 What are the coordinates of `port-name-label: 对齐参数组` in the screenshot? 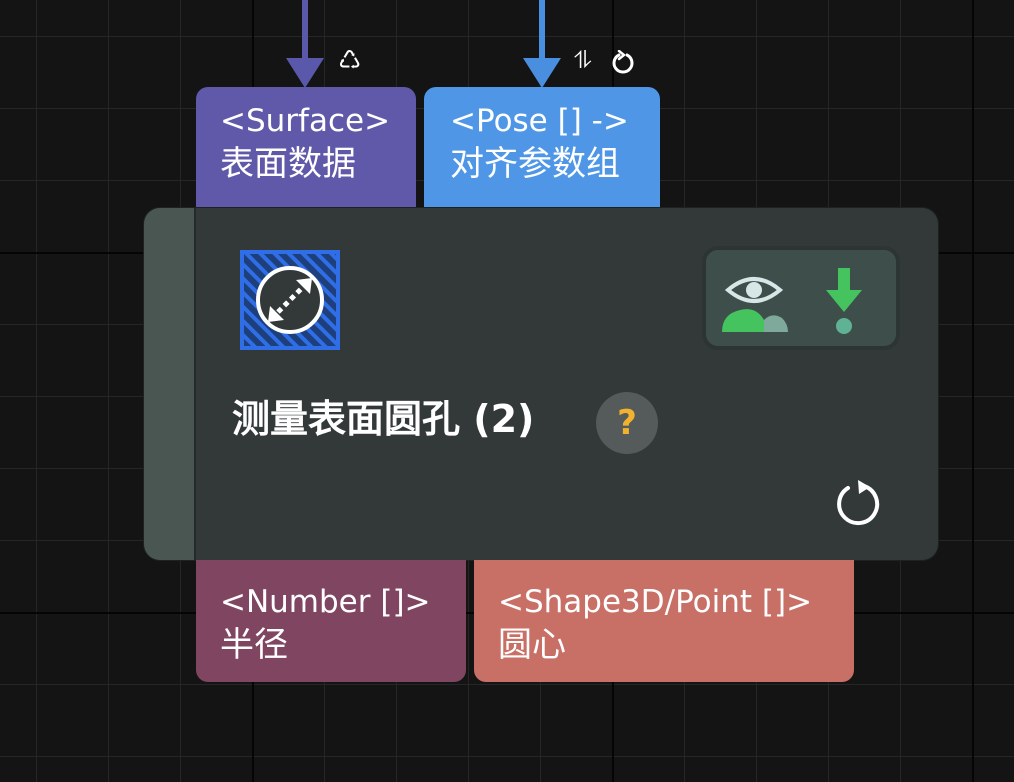 It's located at (535, 164).